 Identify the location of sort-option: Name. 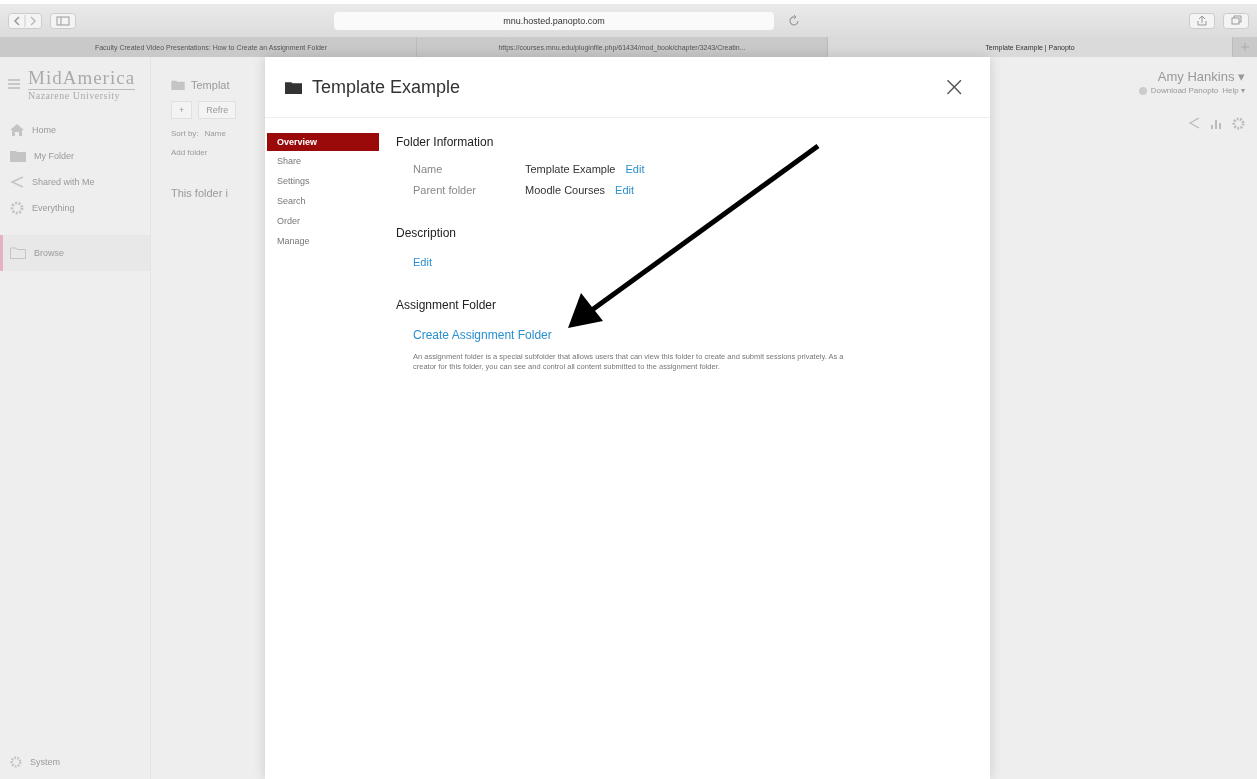
(215, 133).